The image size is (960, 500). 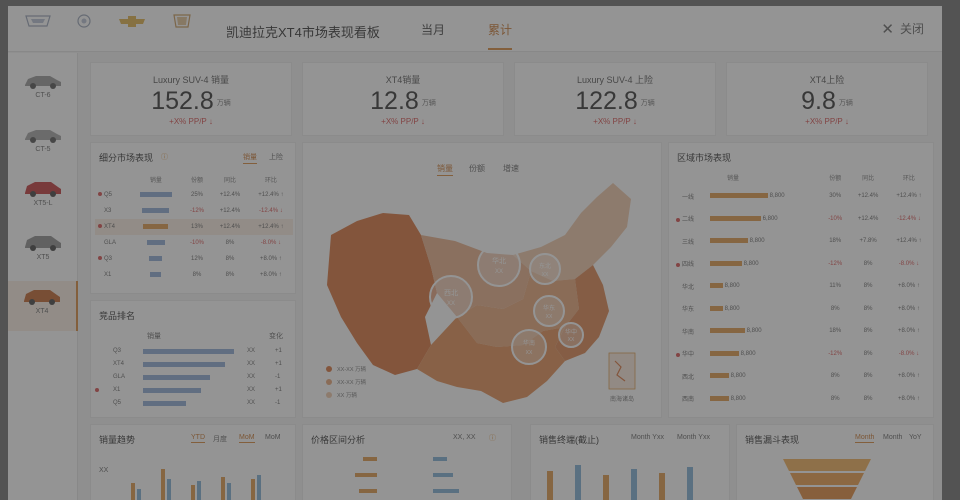 I want to click on nav-item-xt5l: XT5-L, so click(x=43, y=198).